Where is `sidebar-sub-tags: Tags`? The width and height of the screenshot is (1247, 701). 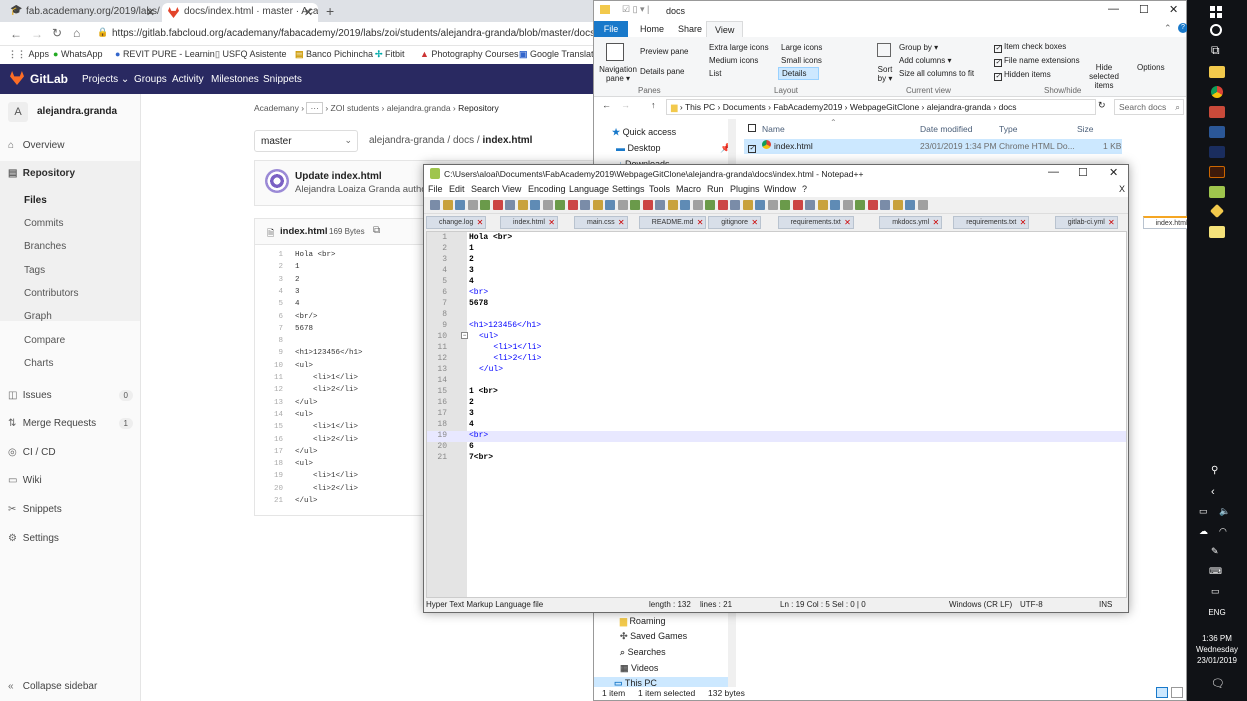 sidebar-sub-tags: Tags is located at coordinates (34, 270).